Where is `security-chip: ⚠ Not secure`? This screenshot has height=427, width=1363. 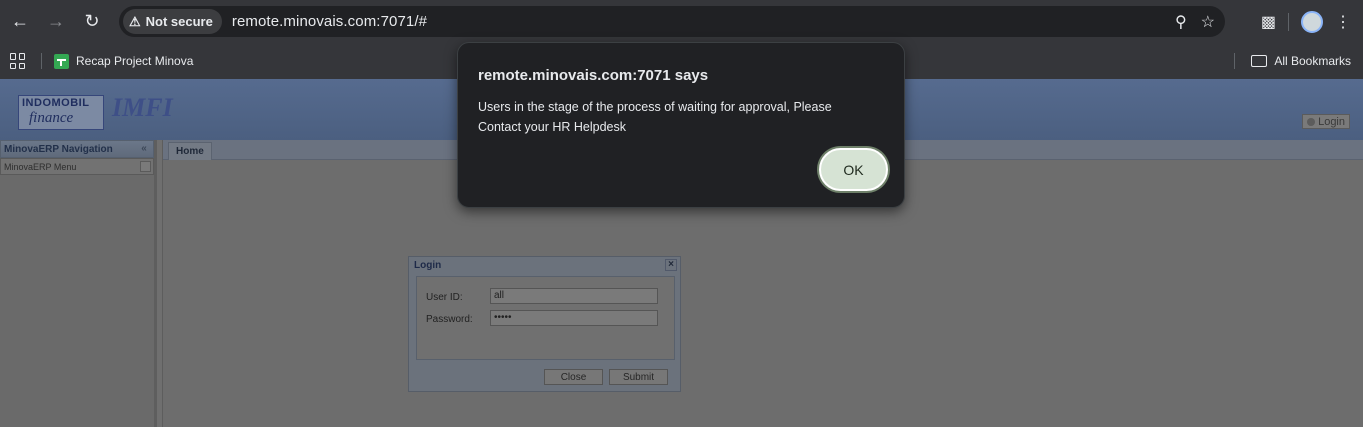
security-chip: ⚠ Not secure is located at coordinates (172, 21).